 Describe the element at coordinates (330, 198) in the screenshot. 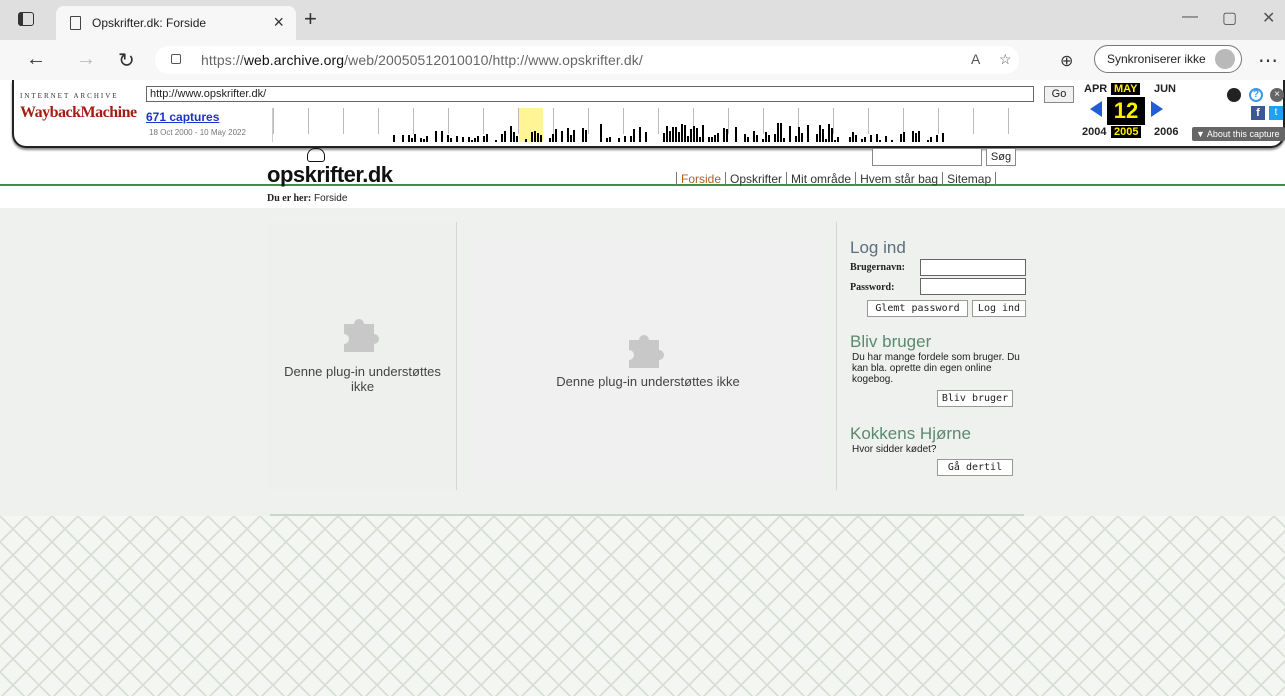

I see `breadcrumb-current: Forside` at that location.